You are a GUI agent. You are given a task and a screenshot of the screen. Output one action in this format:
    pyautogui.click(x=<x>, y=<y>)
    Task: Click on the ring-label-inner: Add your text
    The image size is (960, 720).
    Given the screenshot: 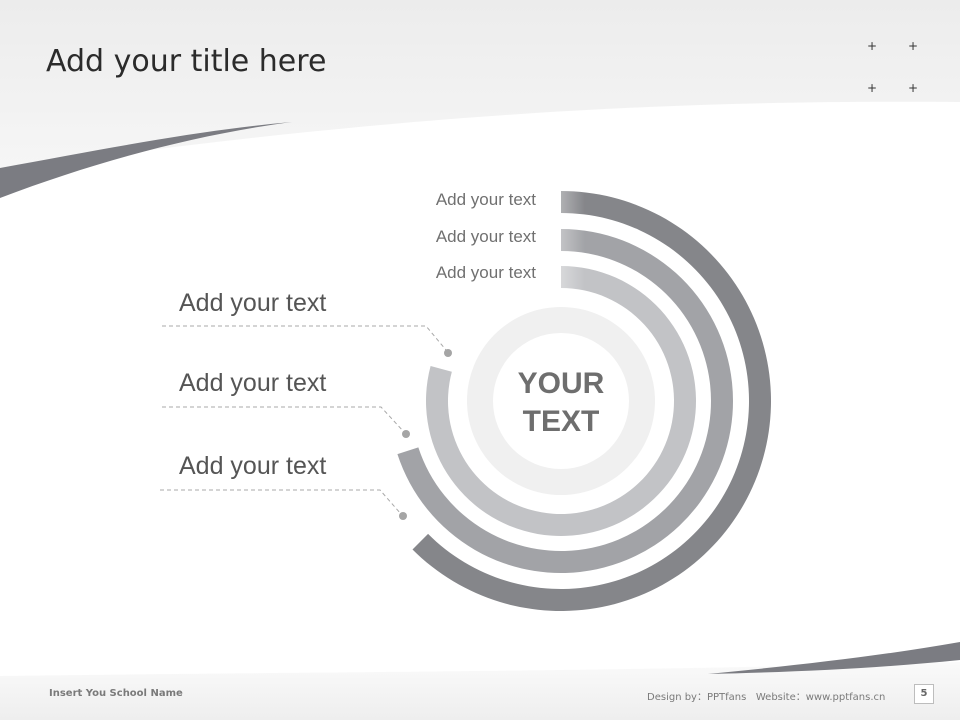 What is the action you would take?
    pyautogui.click(x=485, y=272)
    